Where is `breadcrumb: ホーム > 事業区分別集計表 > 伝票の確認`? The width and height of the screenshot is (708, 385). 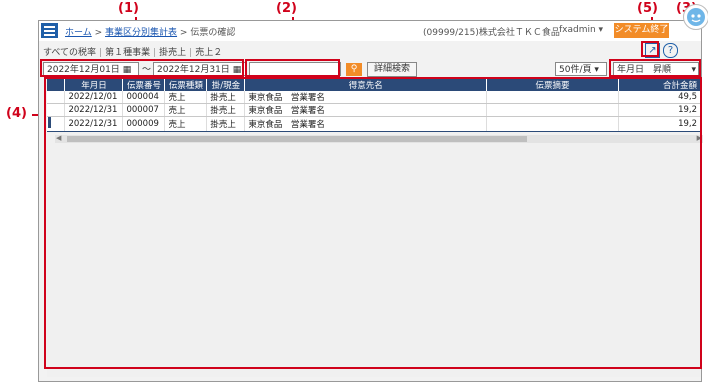
breadcrumb: ホーム > 事業区分別集計表 > 伝票の確認 is located at coordinates (150, 31).